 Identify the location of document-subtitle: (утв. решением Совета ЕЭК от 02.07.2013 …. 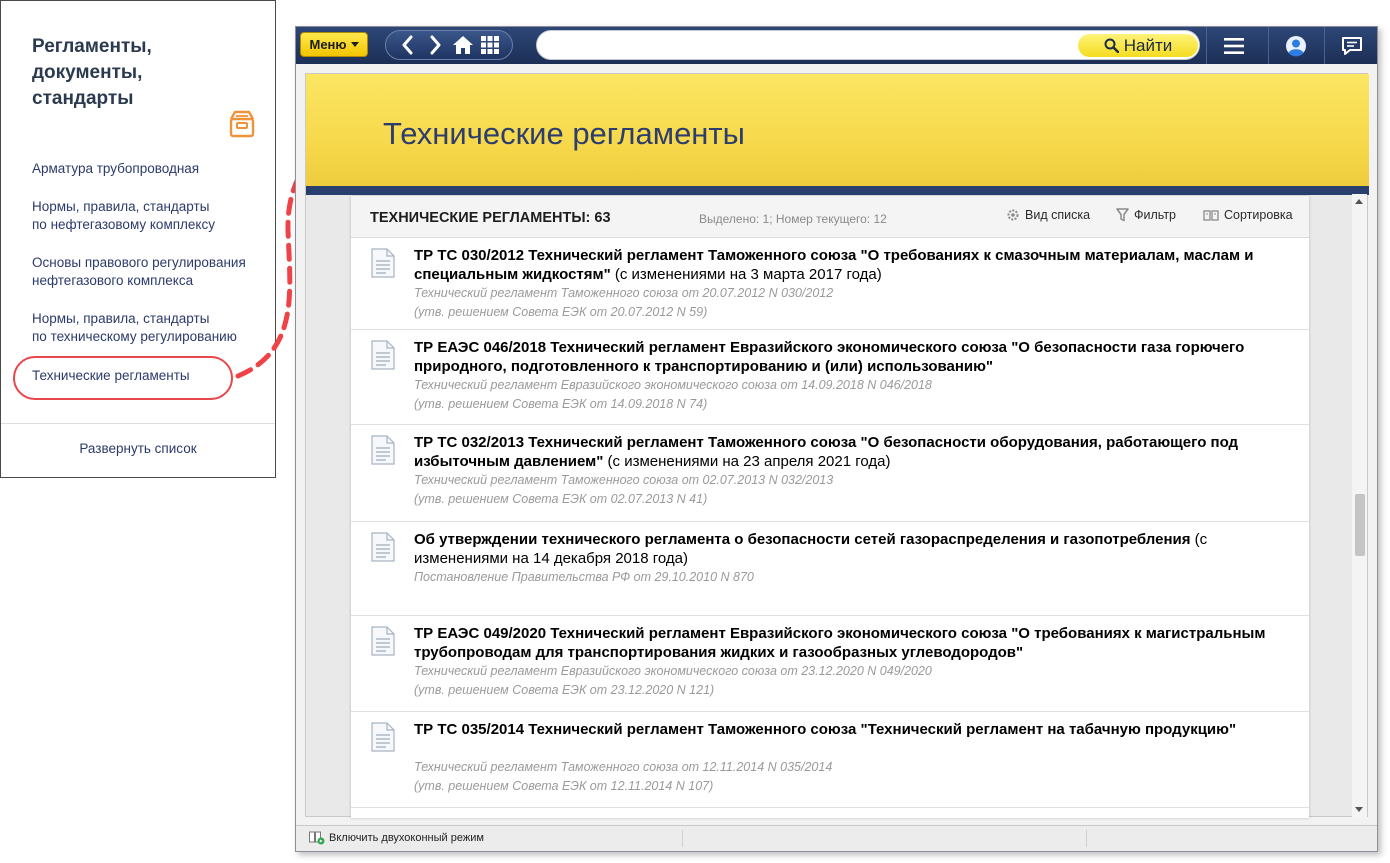
(561, 499).